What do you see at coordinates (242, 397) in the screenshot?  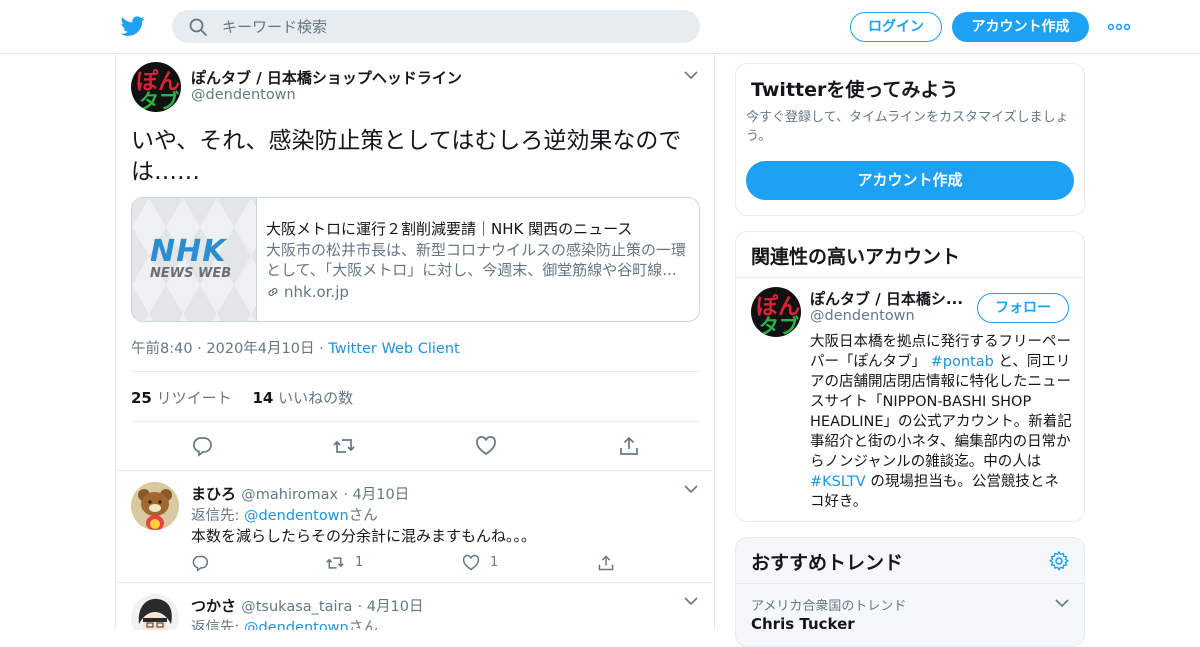 I see `tweet-stats: 25 リツイート 14 いいねの数` at bounding box center [242, 397].